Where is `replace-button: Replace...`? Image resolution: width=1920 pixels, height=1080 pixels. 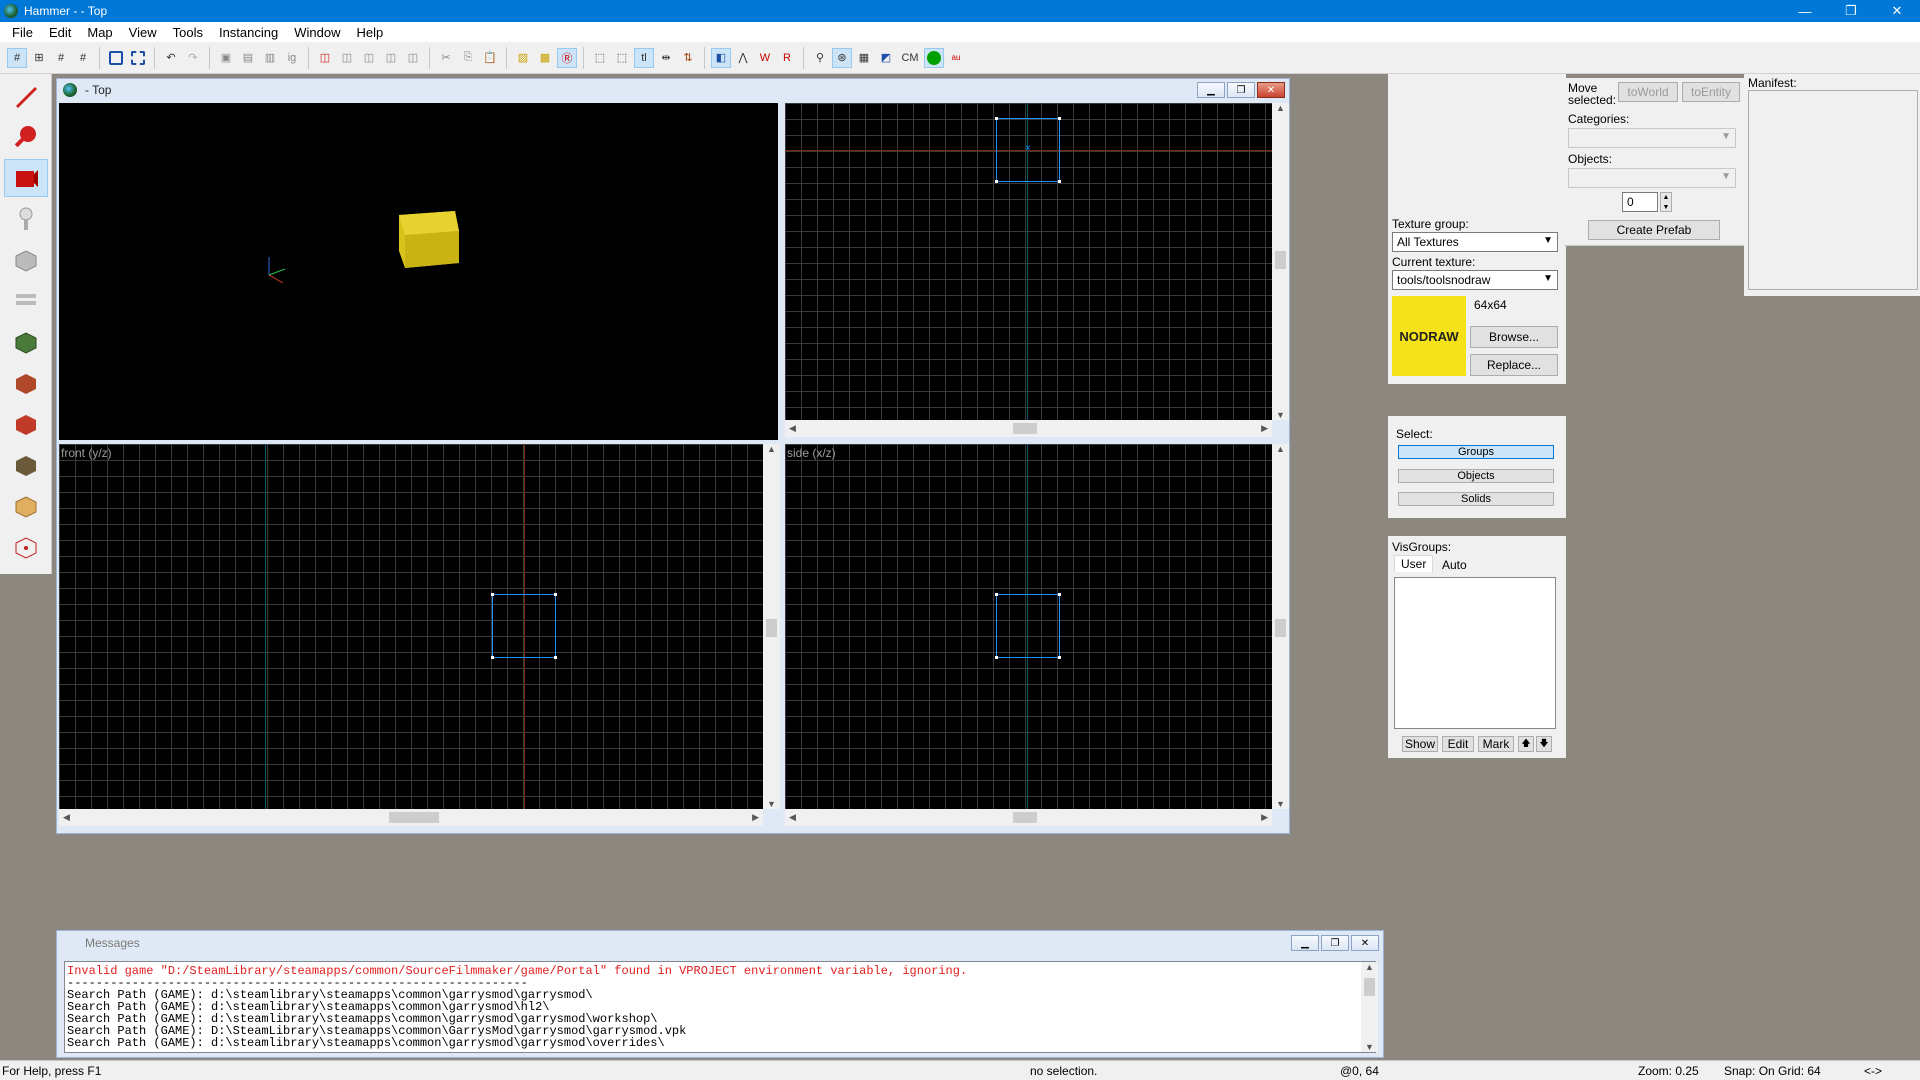 replace-button: Replace... is located at coordinates (1514, 365).